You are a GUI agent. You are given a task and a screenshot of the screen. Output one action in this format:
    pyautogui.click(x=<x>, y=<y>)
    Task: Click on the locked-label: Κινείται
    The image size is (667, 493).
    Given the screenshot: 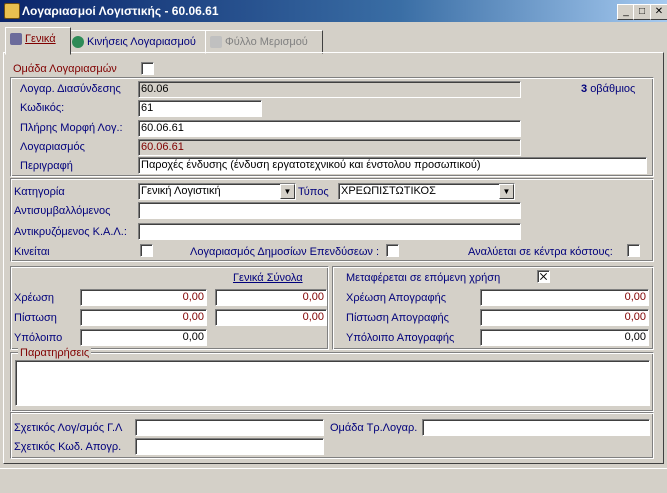 What is the action you would take?
    pyautogui.click(x=32, y=252)
    